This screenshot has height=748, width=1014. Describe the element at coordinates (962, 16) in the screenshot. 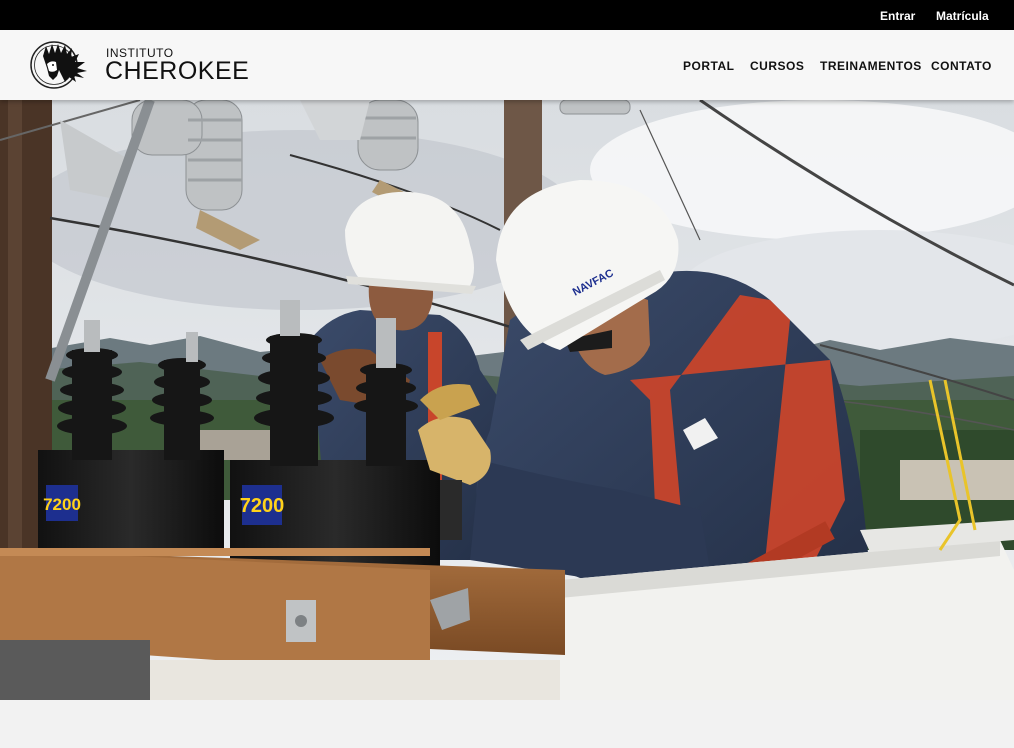

I see `enroll-link: Matrícula` at that location.